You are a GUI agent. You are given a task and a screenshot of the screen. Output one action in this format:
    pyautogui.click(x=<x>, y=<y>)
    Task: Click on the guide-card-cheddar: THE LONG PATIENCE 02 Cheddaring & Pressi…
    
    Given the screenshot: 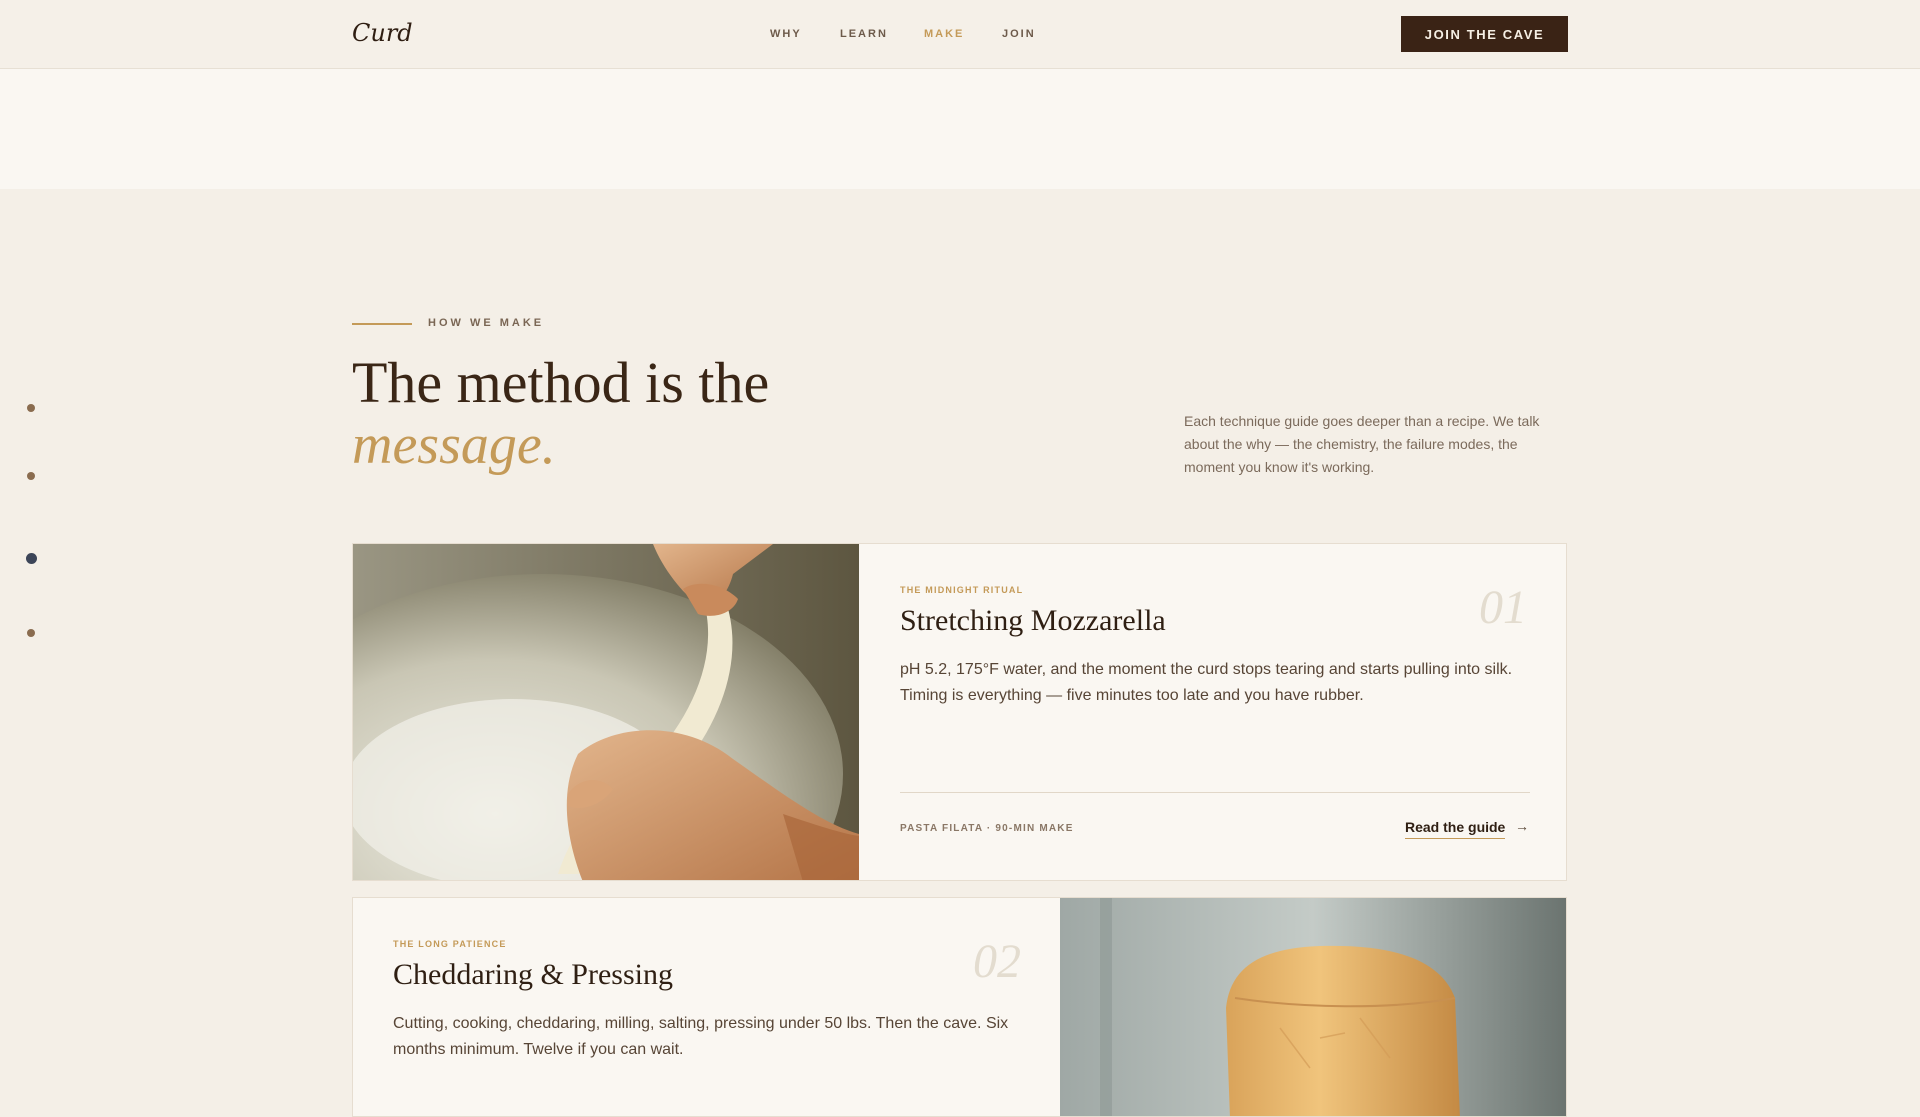 What is the action you would take?
    pyautogui.click(x=959, y=1007)
    